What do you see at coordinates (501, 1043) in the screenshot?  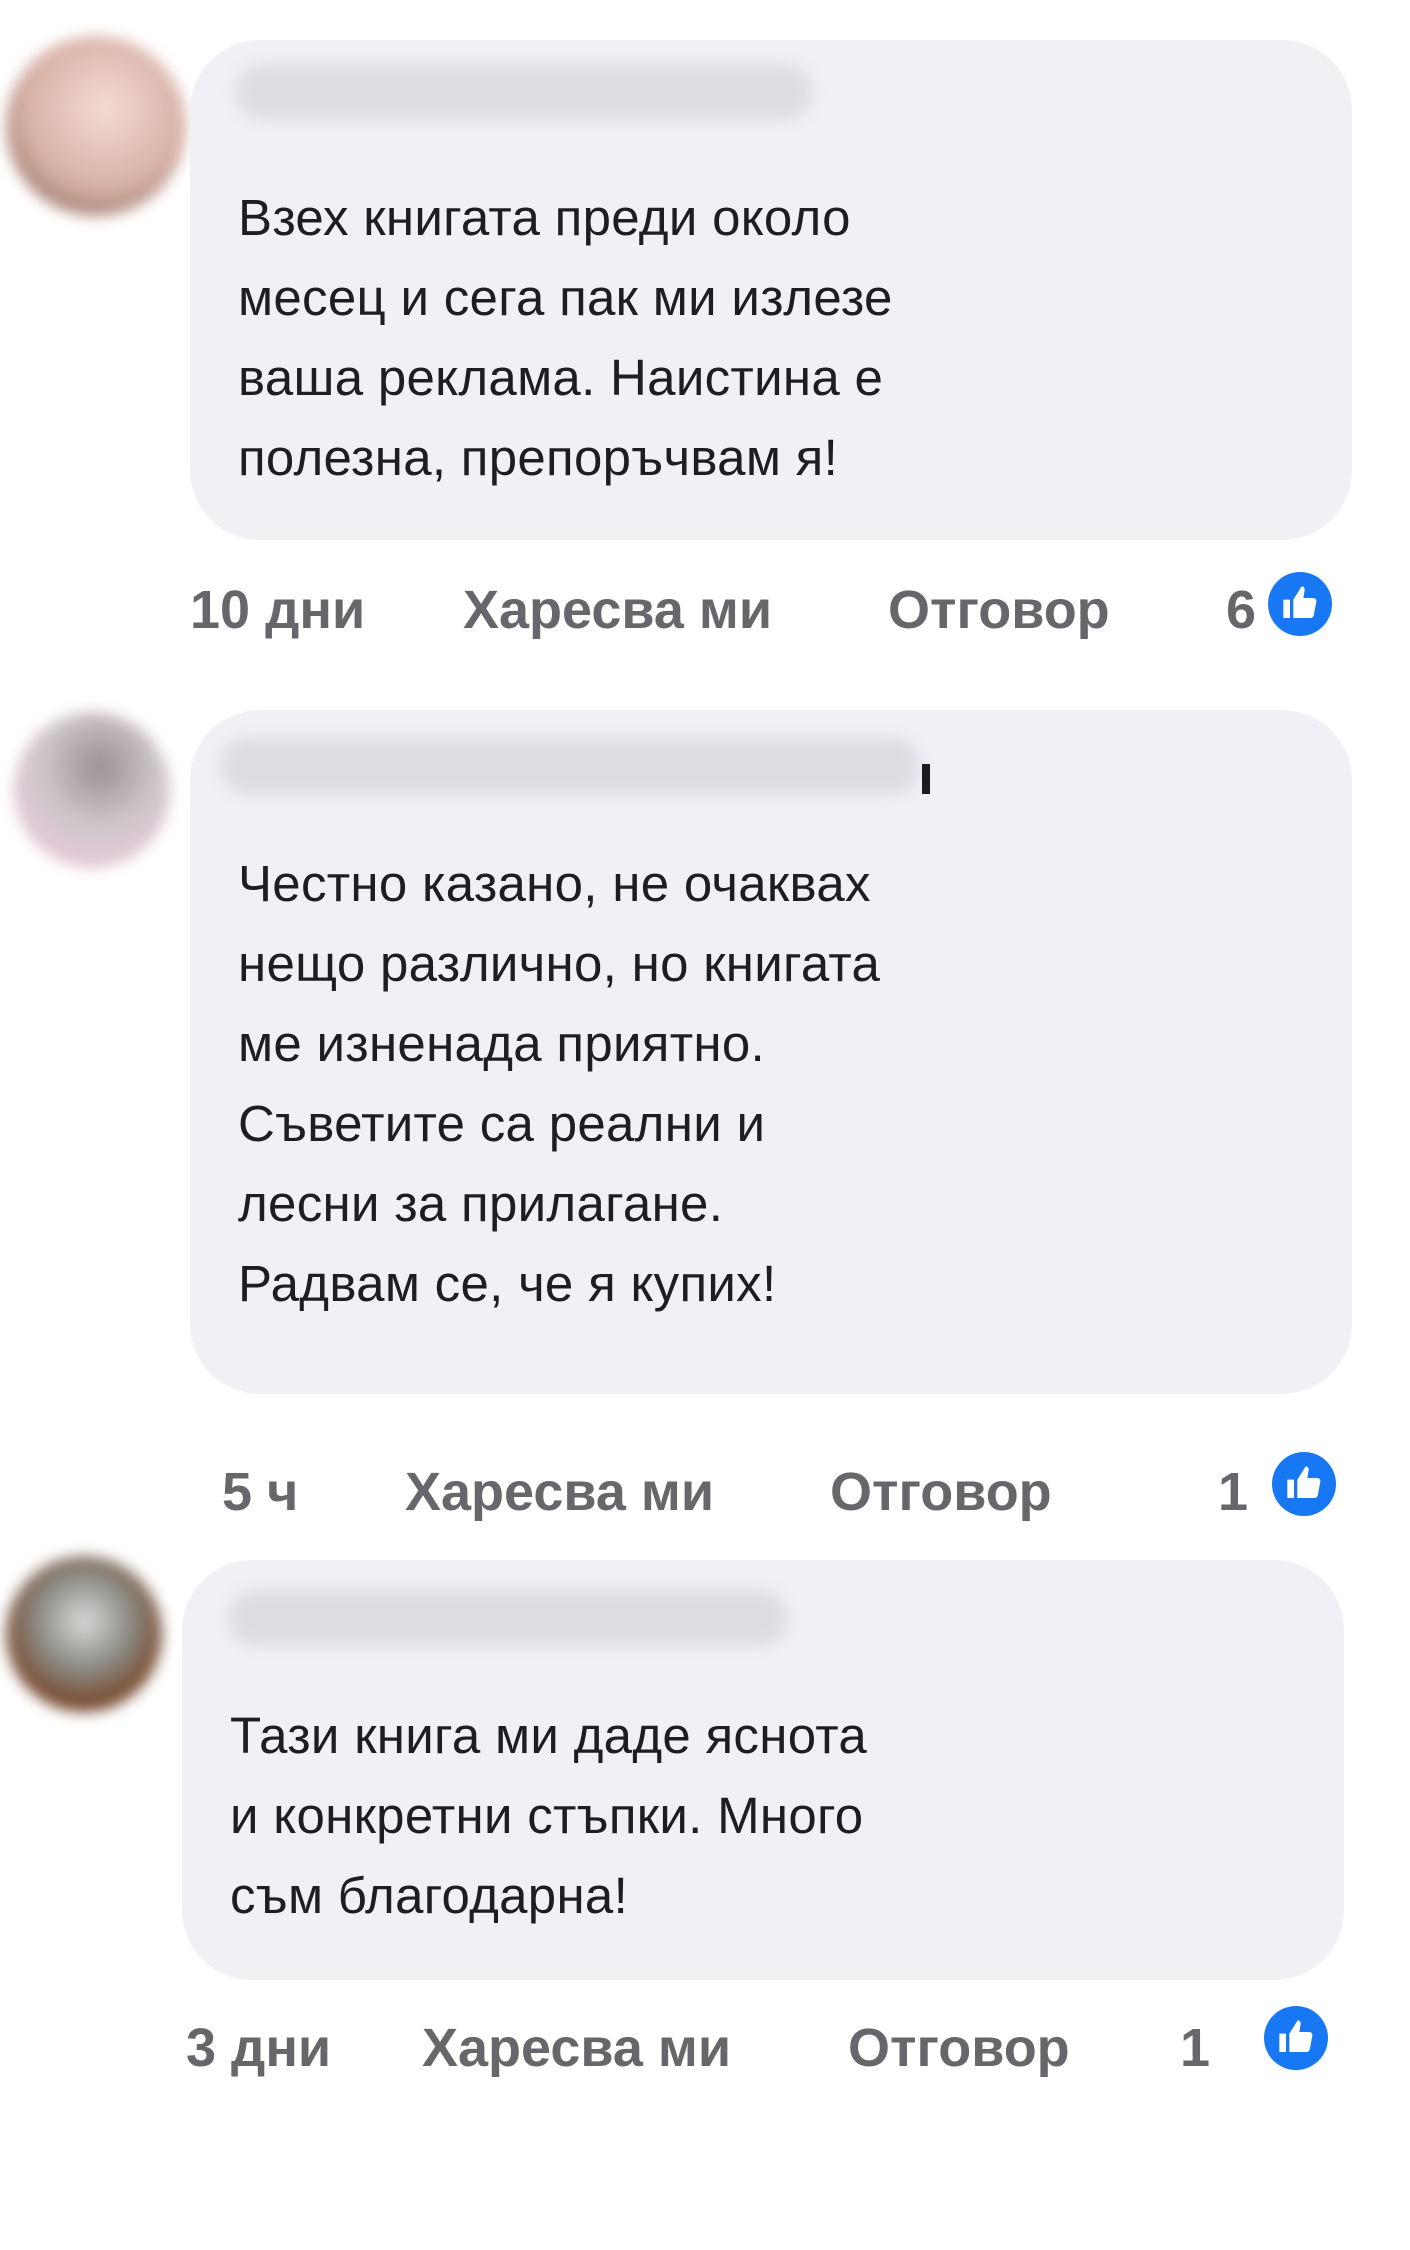 I see `comment-line: ме изненада приятно.` at bounding box center [501, 1043].